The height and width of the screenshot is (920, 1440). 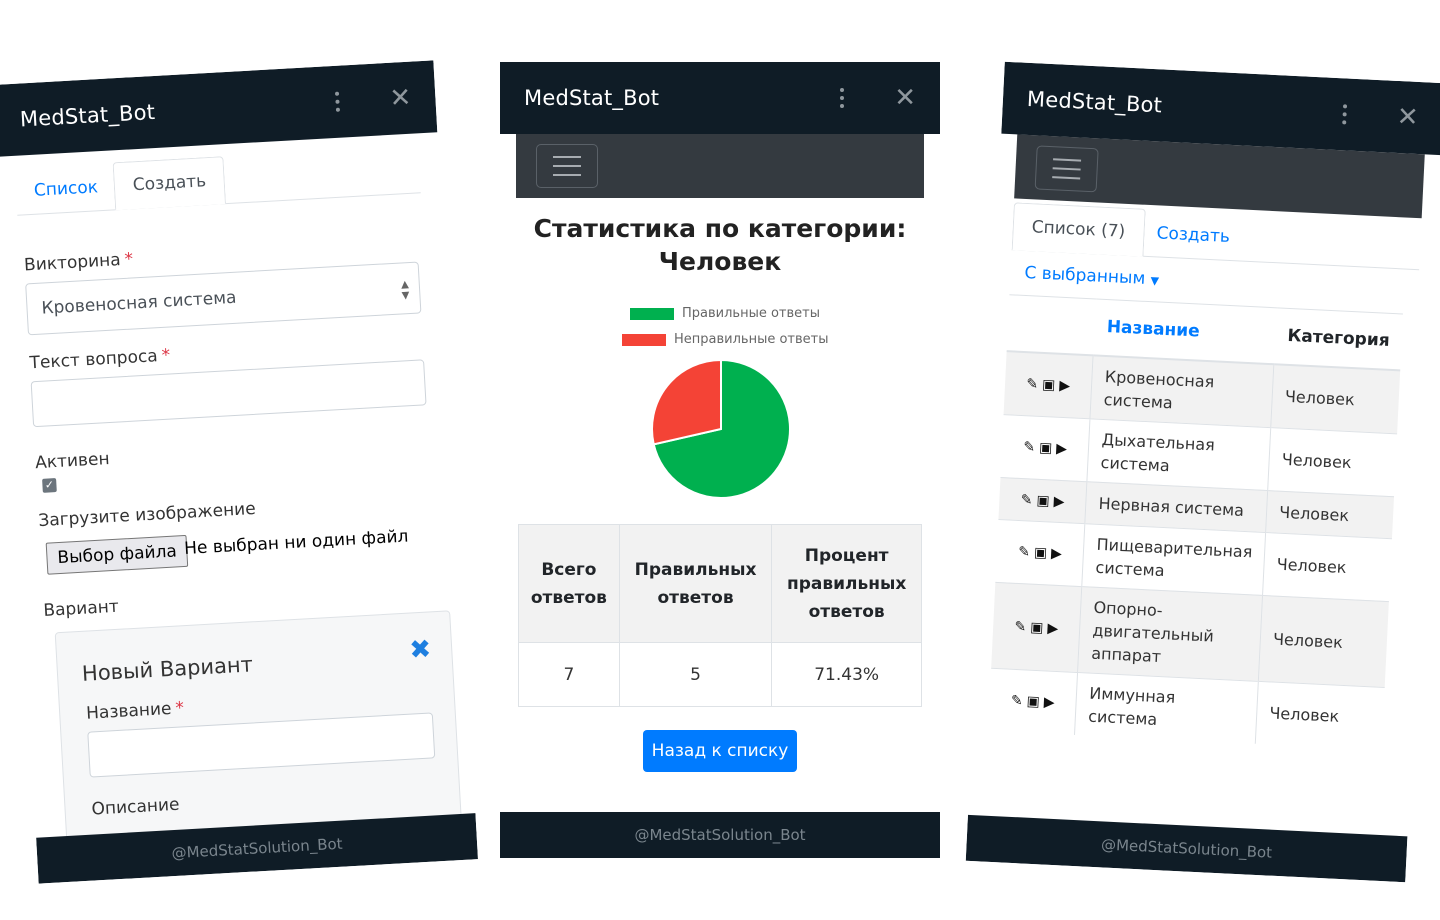 I want to click on legend-label-correct: Правильные ответы, so click(x=751, y=313).